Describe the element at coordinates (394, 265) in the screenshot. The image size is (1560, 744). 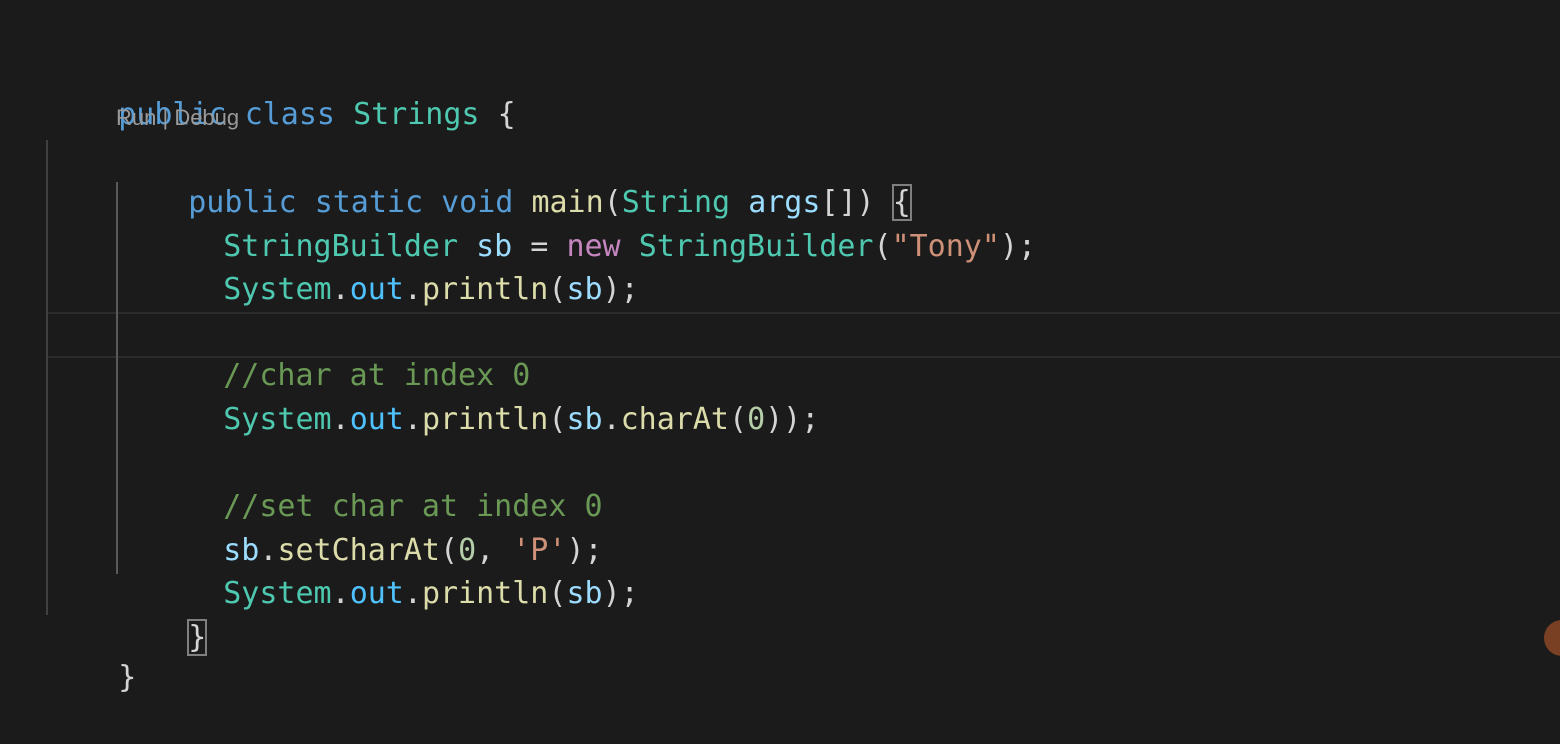
I see `code-line-4: System.out.println(sb);` at that location.